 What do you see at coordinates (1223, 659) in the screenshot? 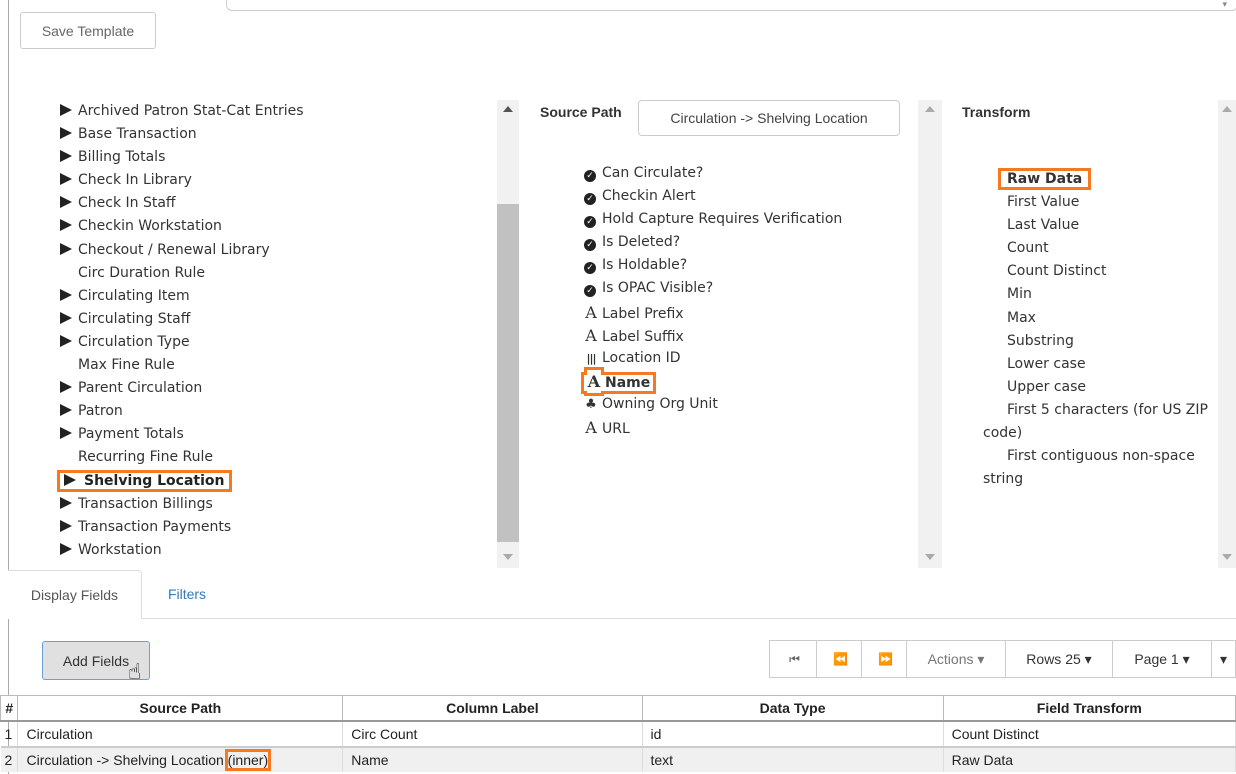
I see `more-dropdown: ▾` at bounding box center [1223, 659].